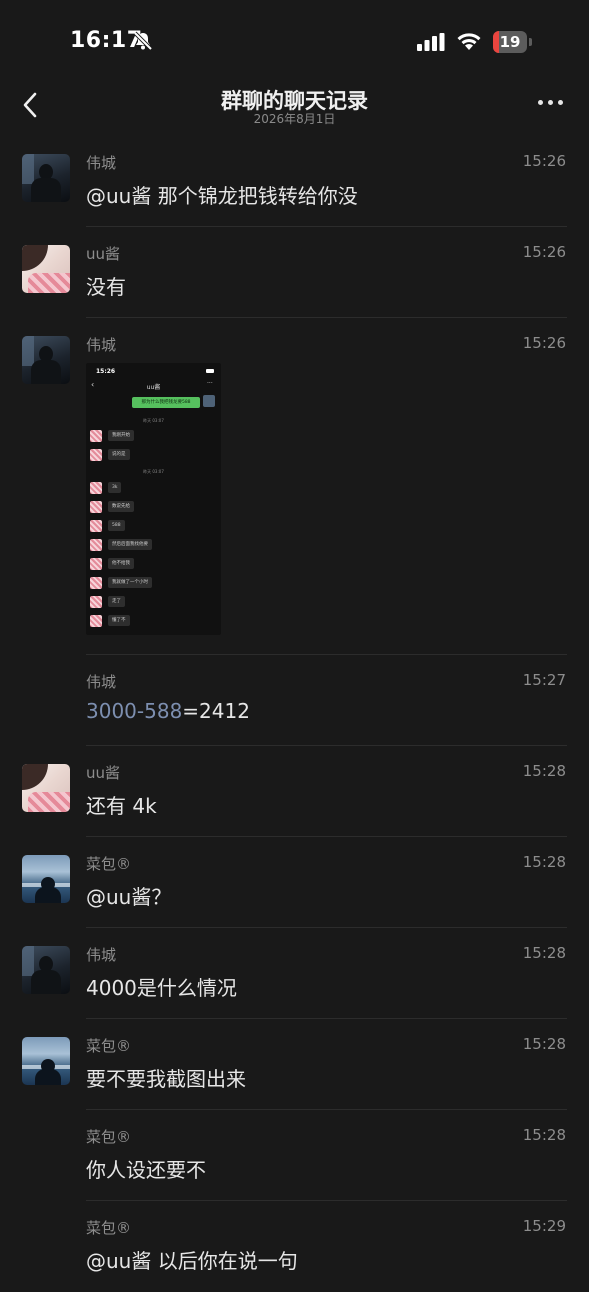  I want to click on message-row: 菜包® 15:28 你人设还要不, so click(294, 1155).